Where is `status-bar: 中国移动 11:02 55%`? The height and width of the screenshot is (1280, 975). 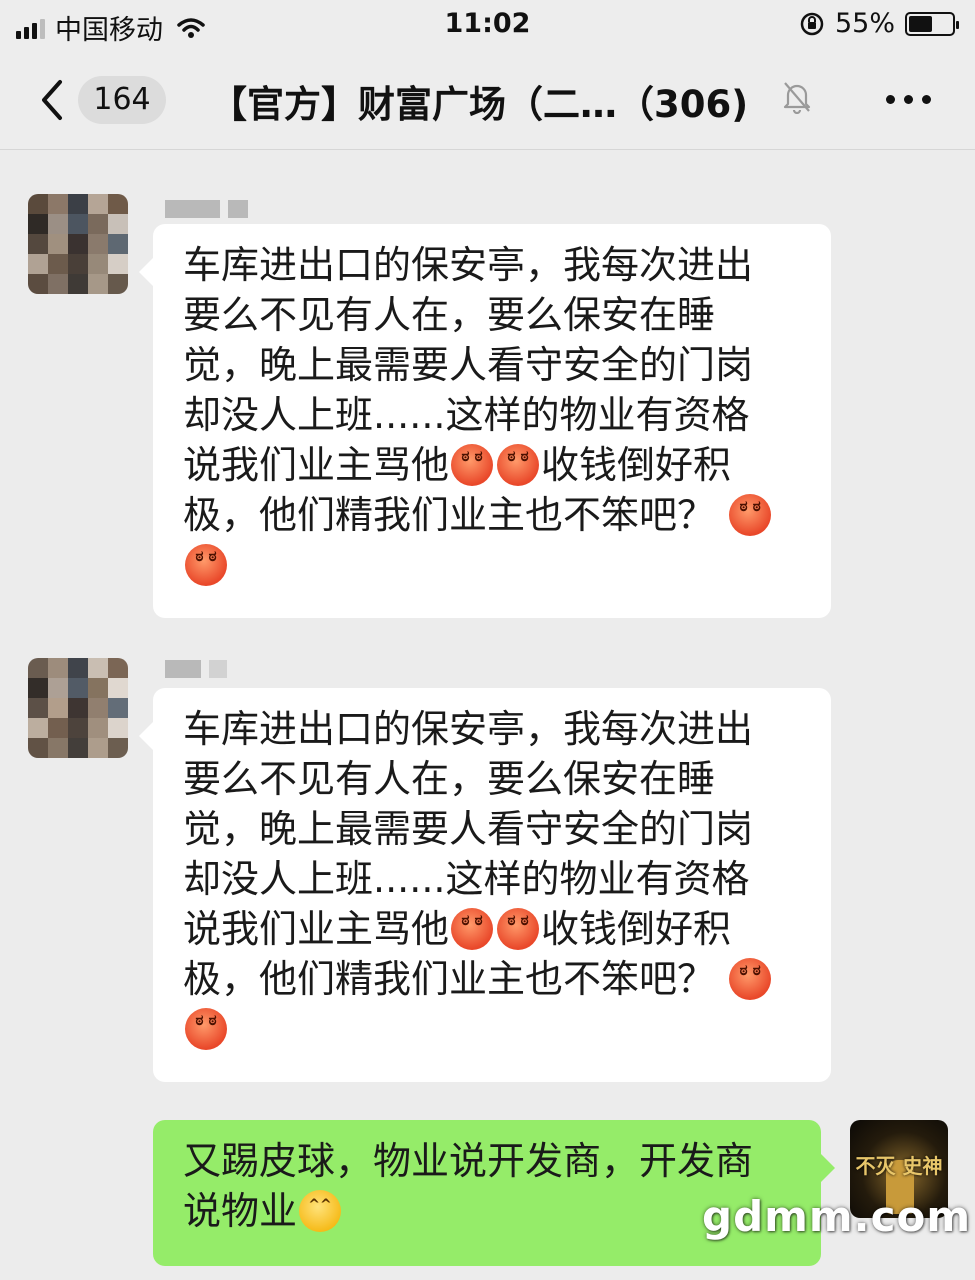 status-bar: 中国移动 11:02 55% is located at coordinates (487, 25).